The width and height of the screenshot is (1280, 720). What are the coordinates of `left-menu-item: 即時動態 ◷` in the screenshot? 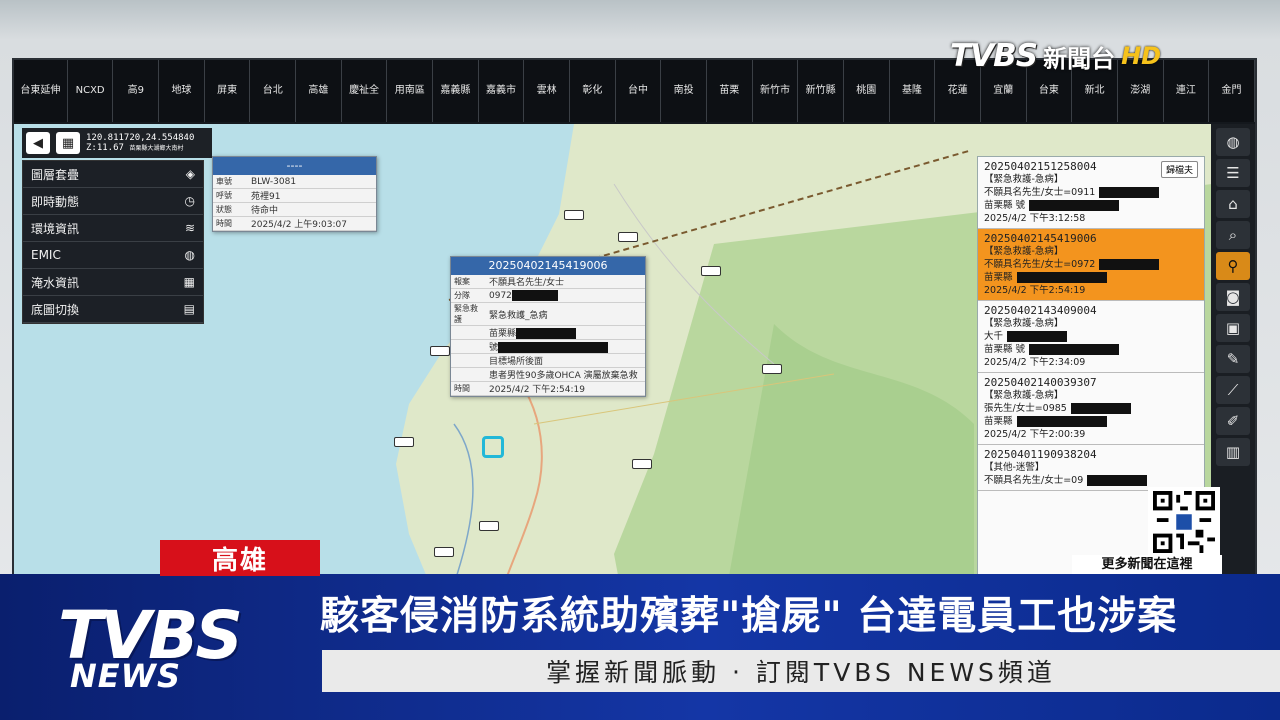 It's located at (113, 201).